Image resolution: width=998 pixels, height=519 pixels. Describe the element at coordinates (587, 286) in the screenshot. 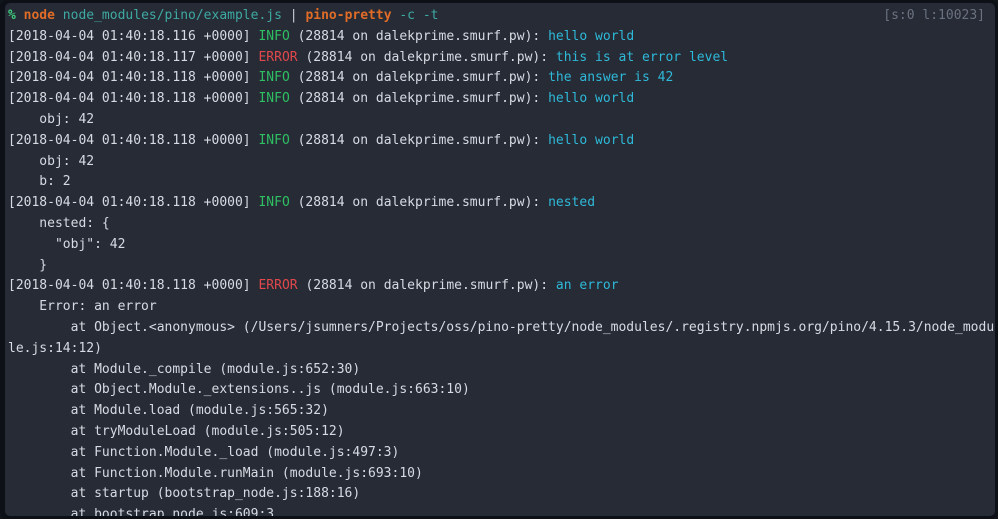

I see `log-message: an error` at that location.